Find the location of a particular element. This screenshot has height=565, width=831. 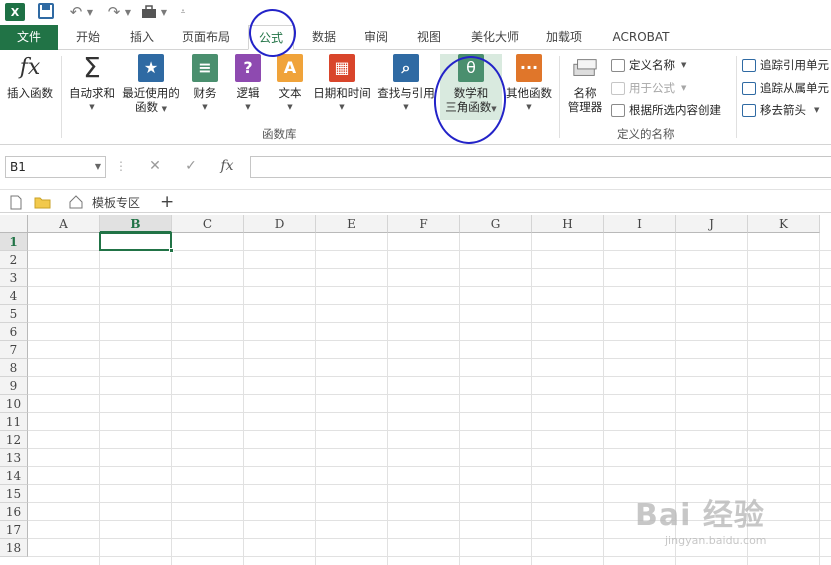

undo-icon: ↶ is located at coordinates (76, 12).